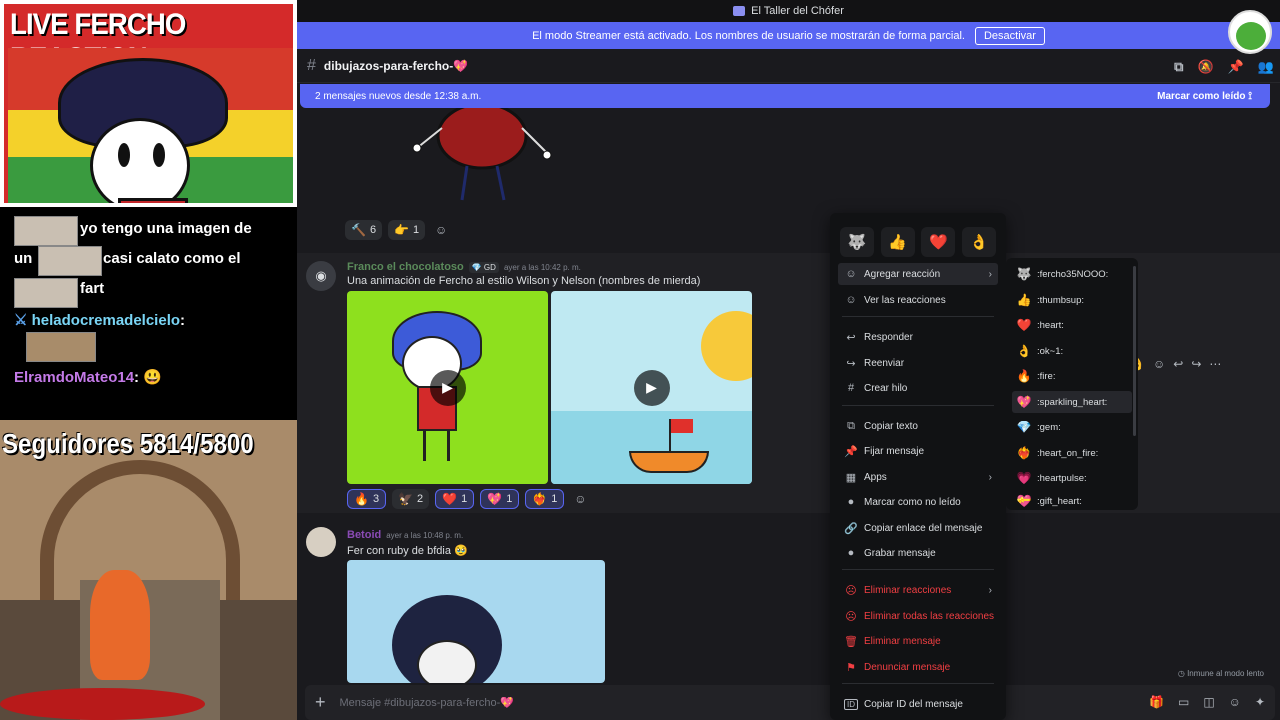 The image size is (1280, 720). I want to click on menu-copy-message-id: ID Copiar ID del mensaje, so click(918, 704).